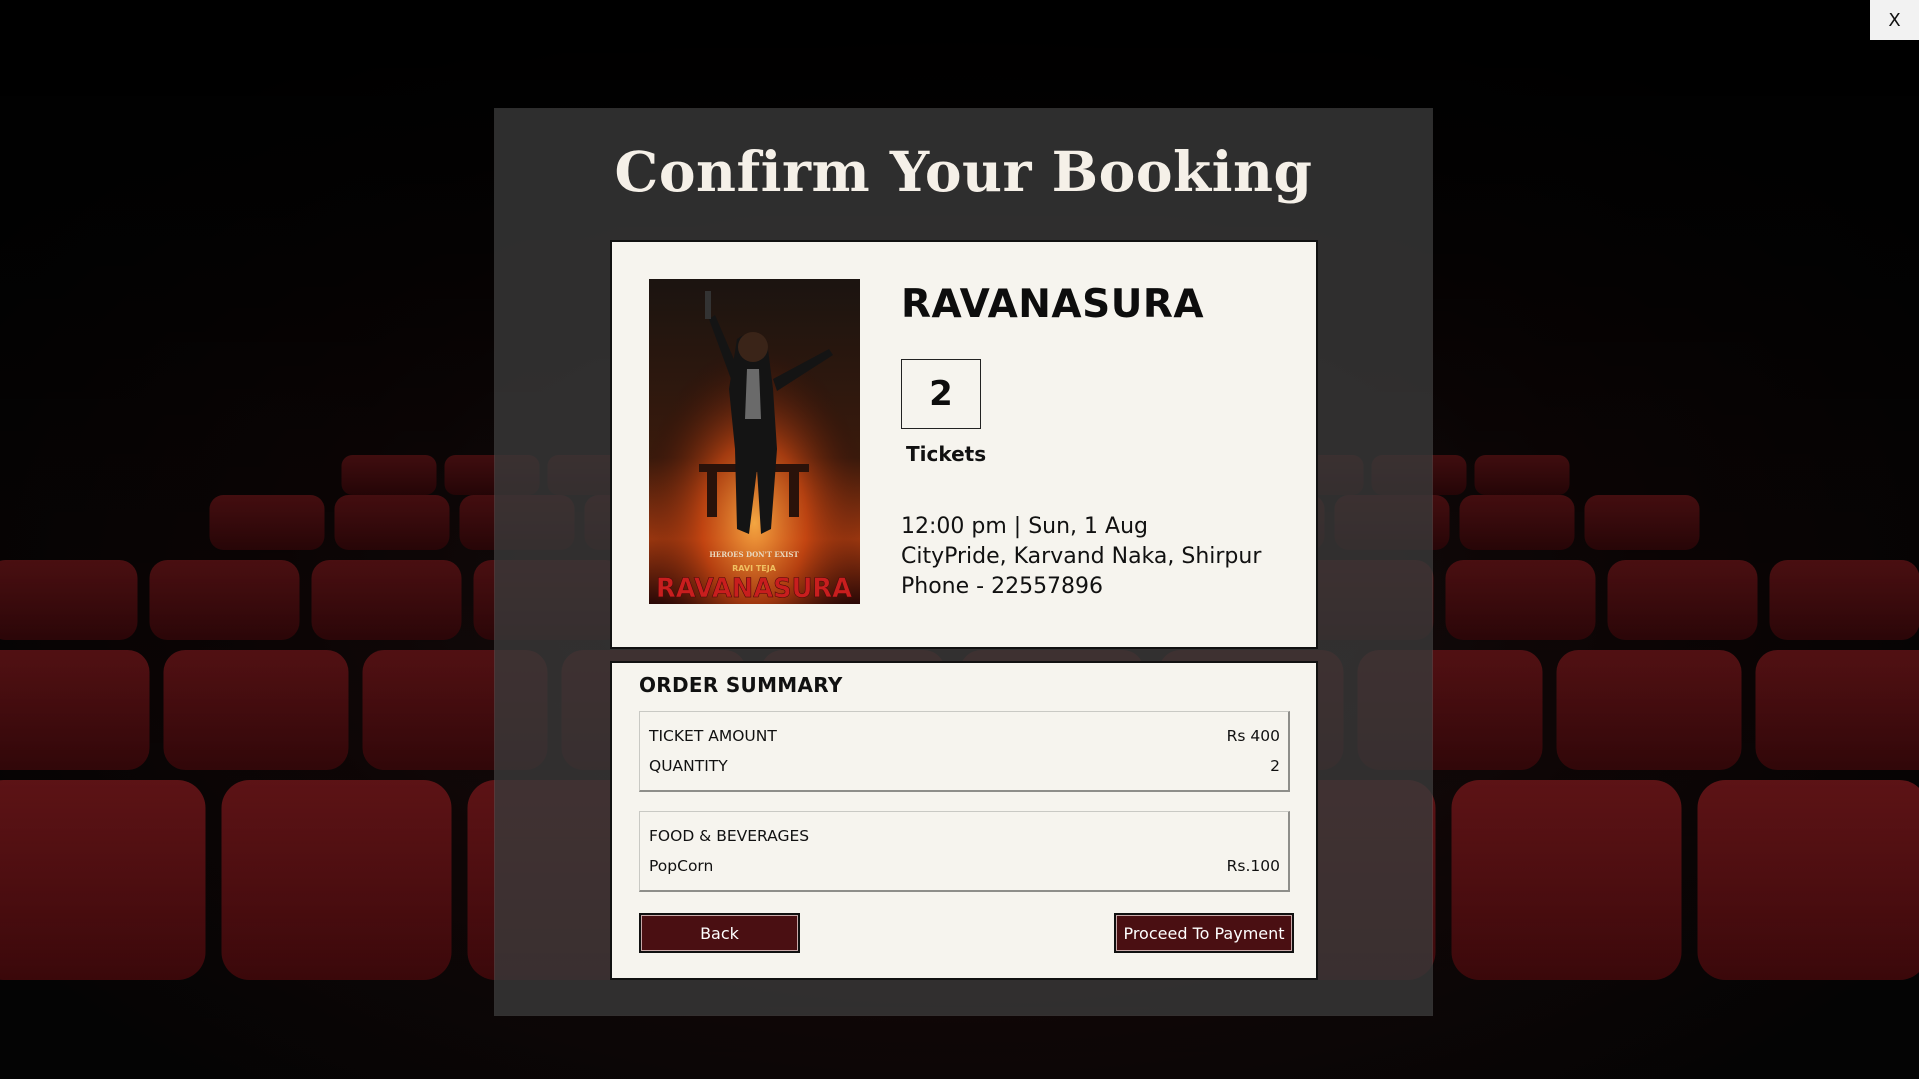 The height and width of the screenshot is (1079, 1919). Describe the element at coordinates (1253, 866) in the screenshot. I see `food-item-value: Rs.100` at that location.